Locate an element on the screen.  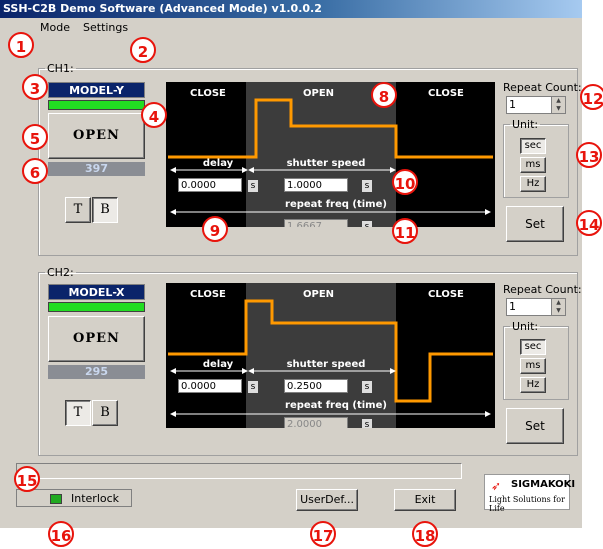
ch2-delay-unit: s is located at coordinates (253, 387).